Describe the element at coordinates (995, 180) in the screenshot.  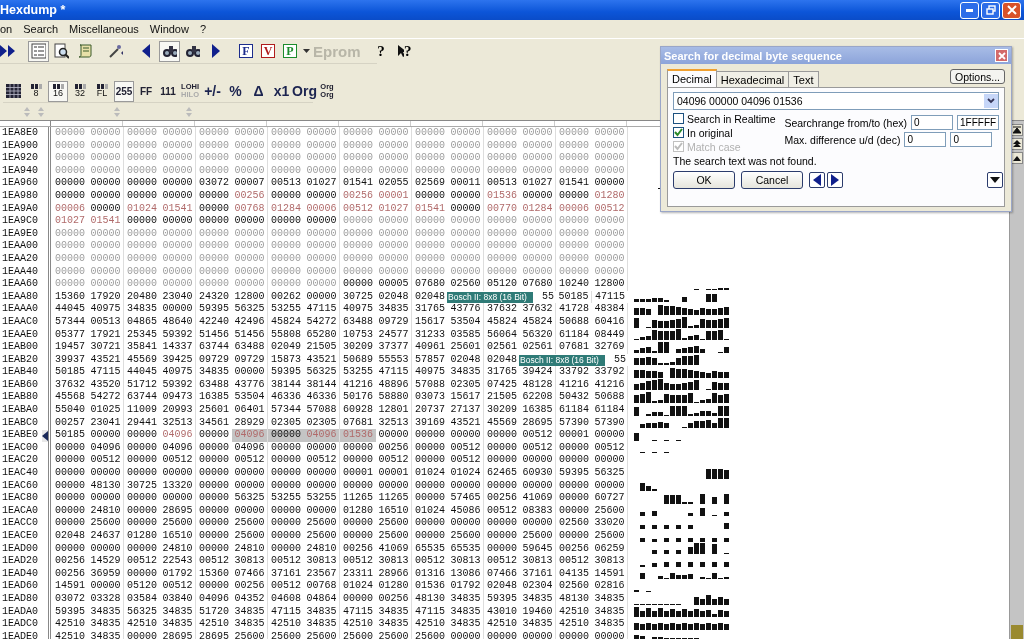
I see `expand-button` at that location.